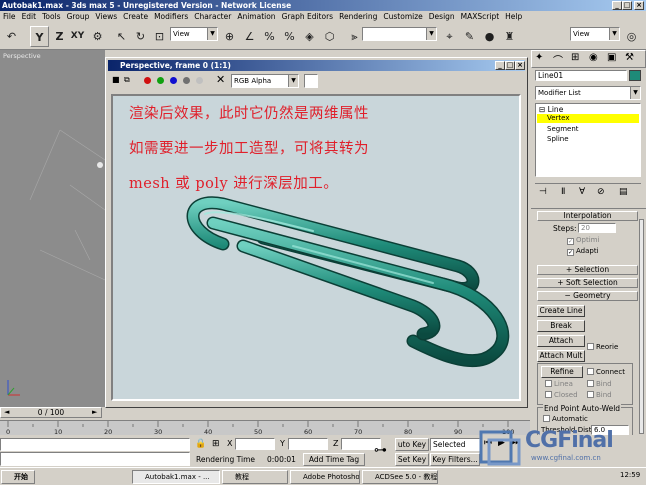 The width and height of the screenshot is (646, 485). What do you see at coordinates (581, 75) in the screenshot?
I see `object-name-field: Line01` at bounding box center [581, 75].